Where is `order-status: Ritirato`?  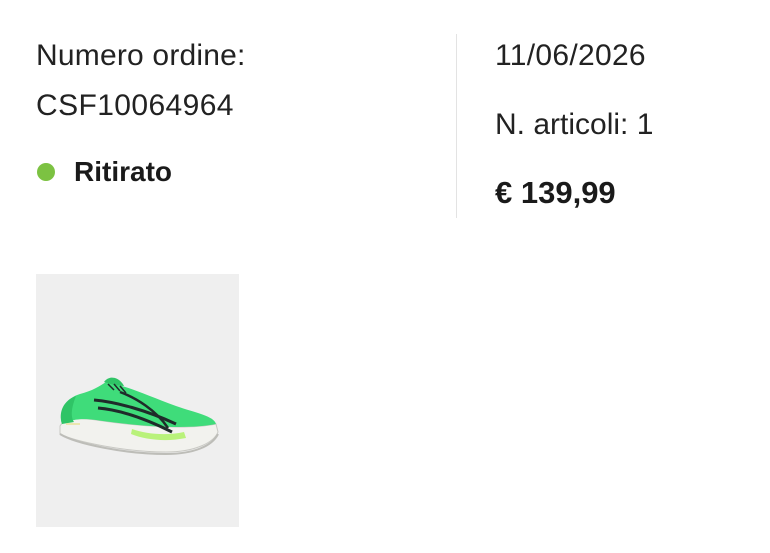 order-status: Ritirato is located at coordinates (141, 172).